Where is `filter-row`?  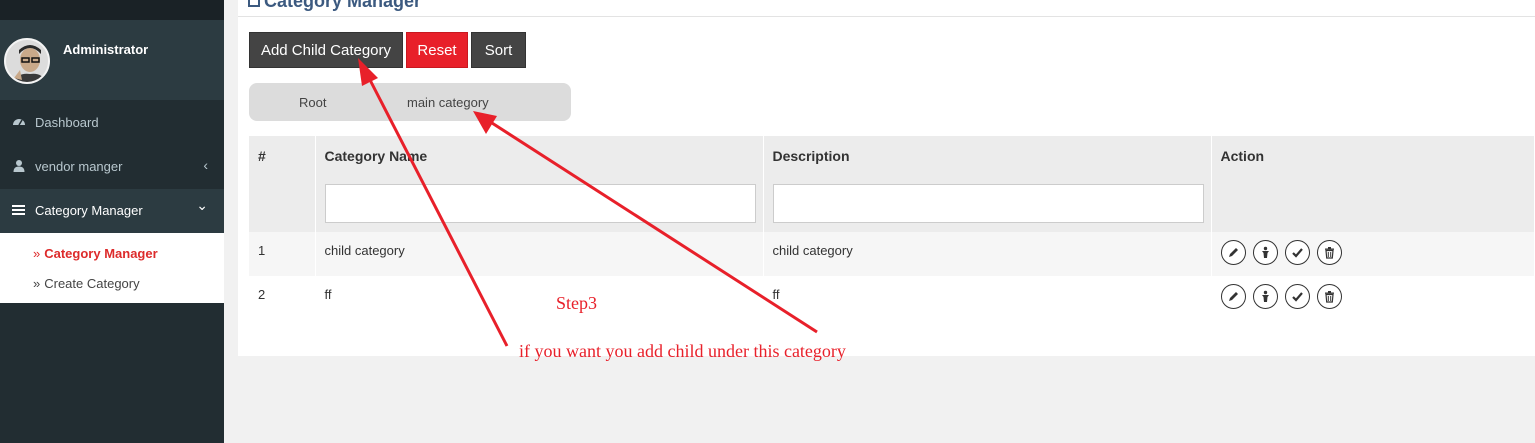
filter-row is located at coordinates (892, 204).